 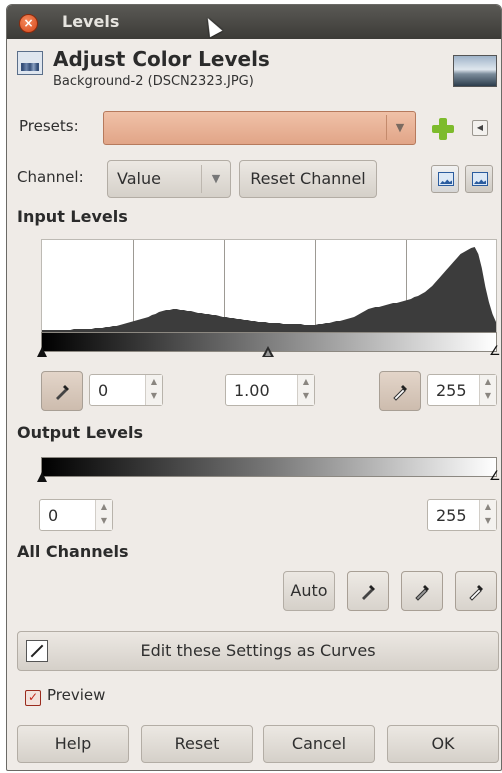 What do you see at coordinates (495, 476) in the screenshot?
I see `output-white-handle: ∠` at bounding box center [495, 476].